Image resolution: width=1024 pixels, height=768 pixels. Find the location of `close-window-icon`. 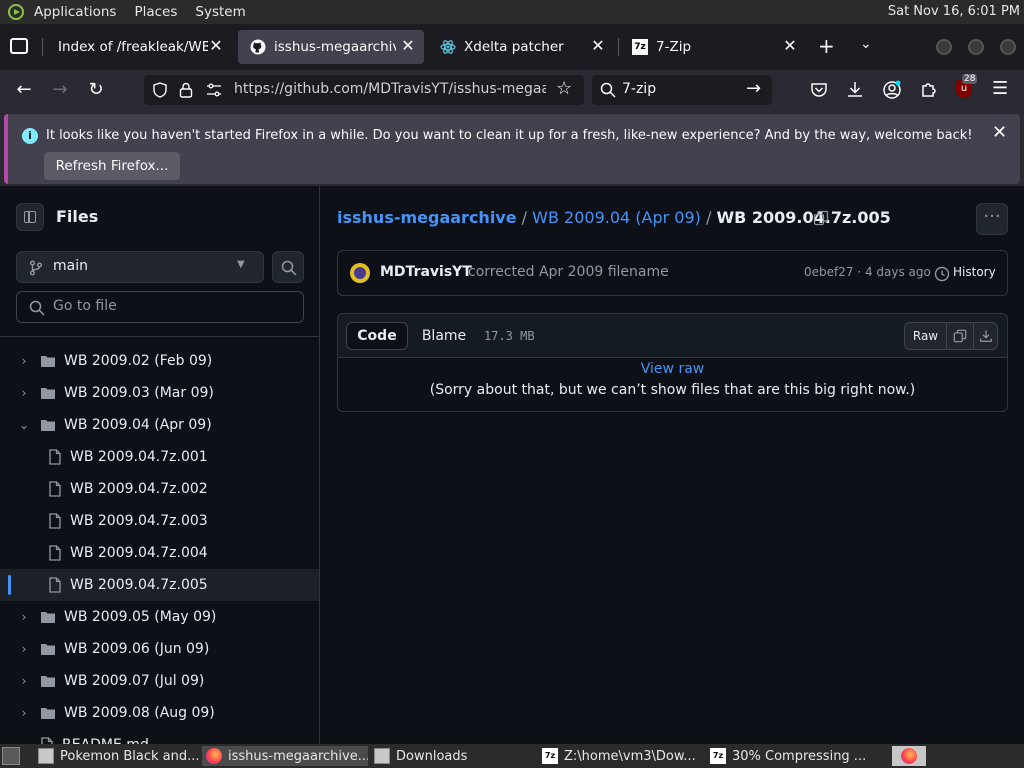

close-window-icon is located at coordinates (1008, 47).